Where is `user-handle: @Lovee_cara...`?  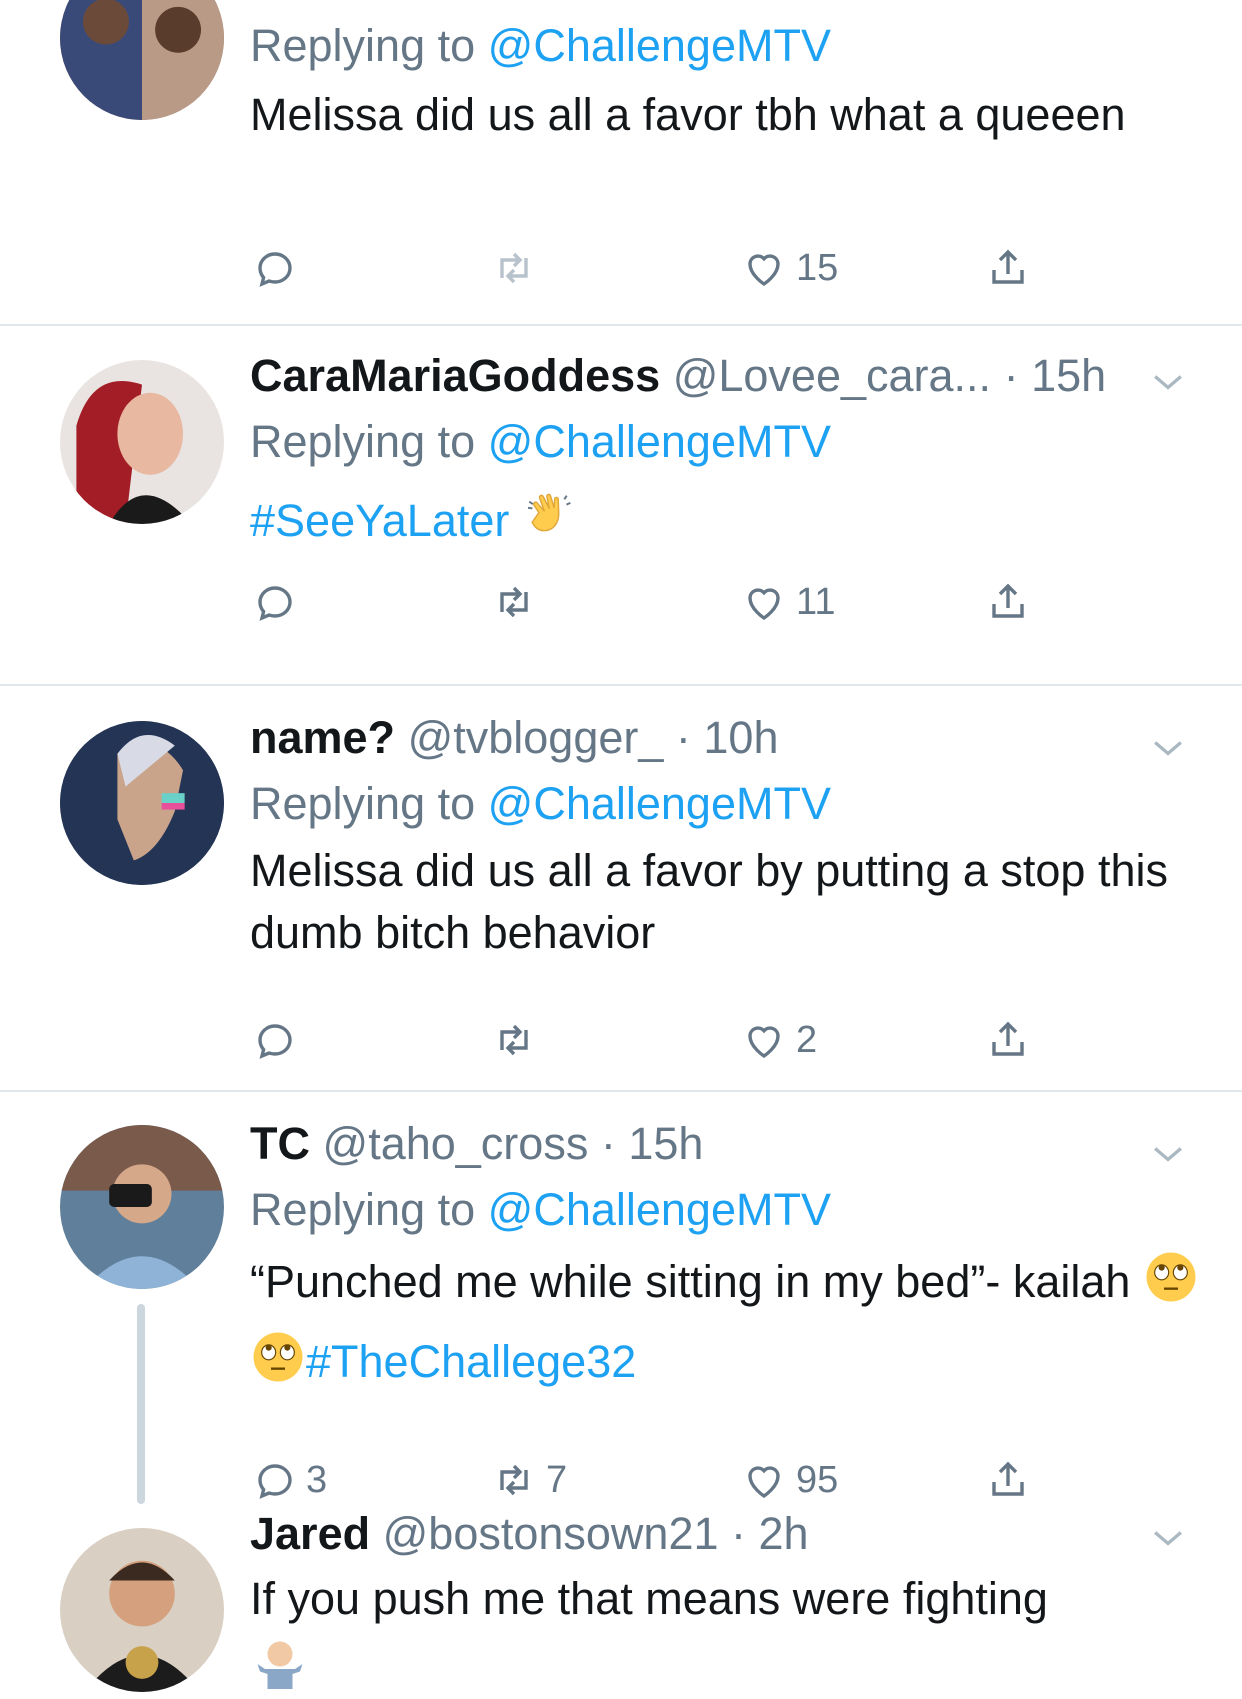 user-handle: @Lovee_cara... is located at coordinates (832, 375).